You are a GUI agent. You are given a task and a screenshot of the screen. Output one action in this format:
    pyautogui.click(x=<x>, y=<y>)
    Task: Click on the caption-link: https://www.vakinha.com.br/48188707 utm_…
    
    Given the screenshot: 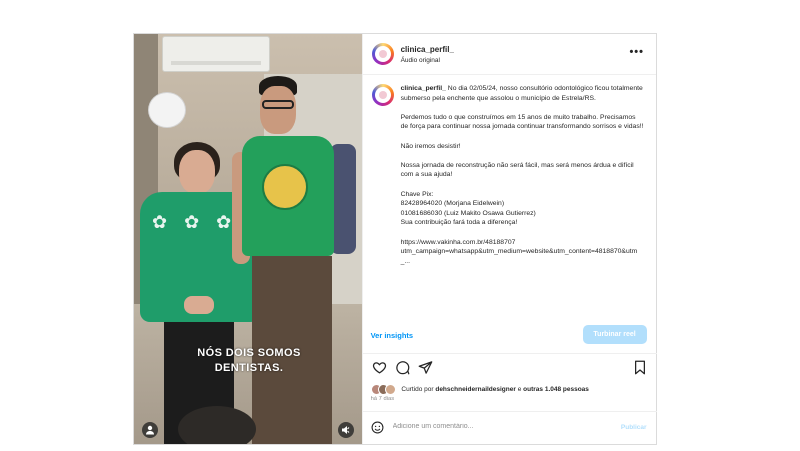 What is the action you would take?
    pyautogui.click(x=523, y=252)
    